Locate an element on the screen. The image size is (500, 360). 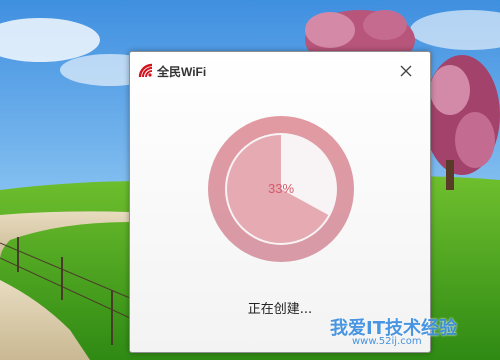
progress-percent: 33% is located at coordinates (281, 188).